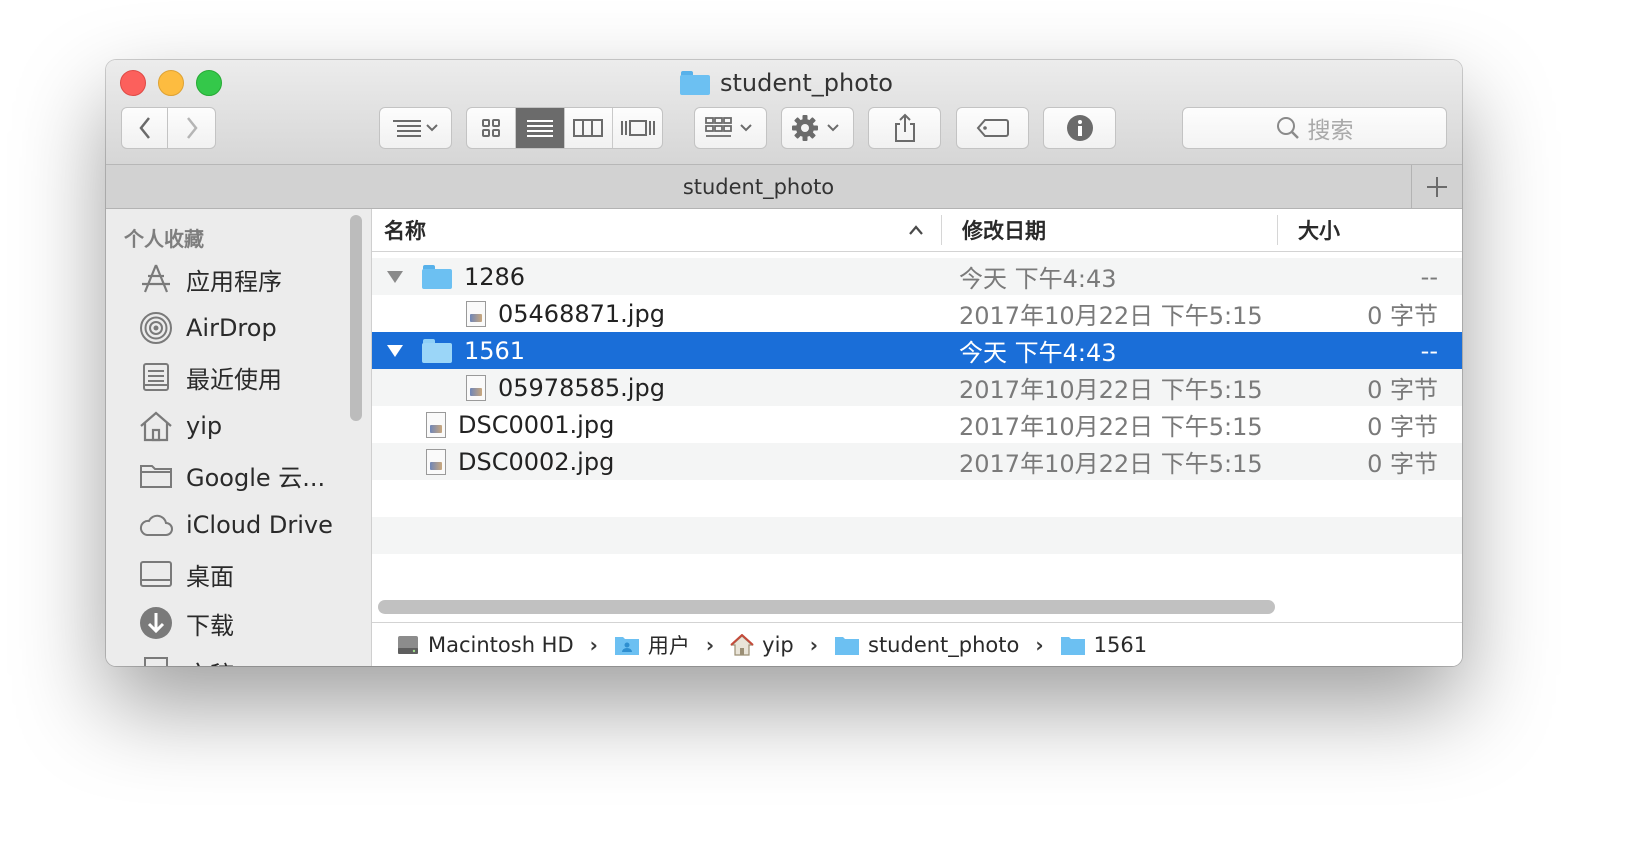  What do you see at coordinates (1038, 353) in the screenshot?
I see `file-date: 今天 下午4:43` at bounding box center [1038, 353].